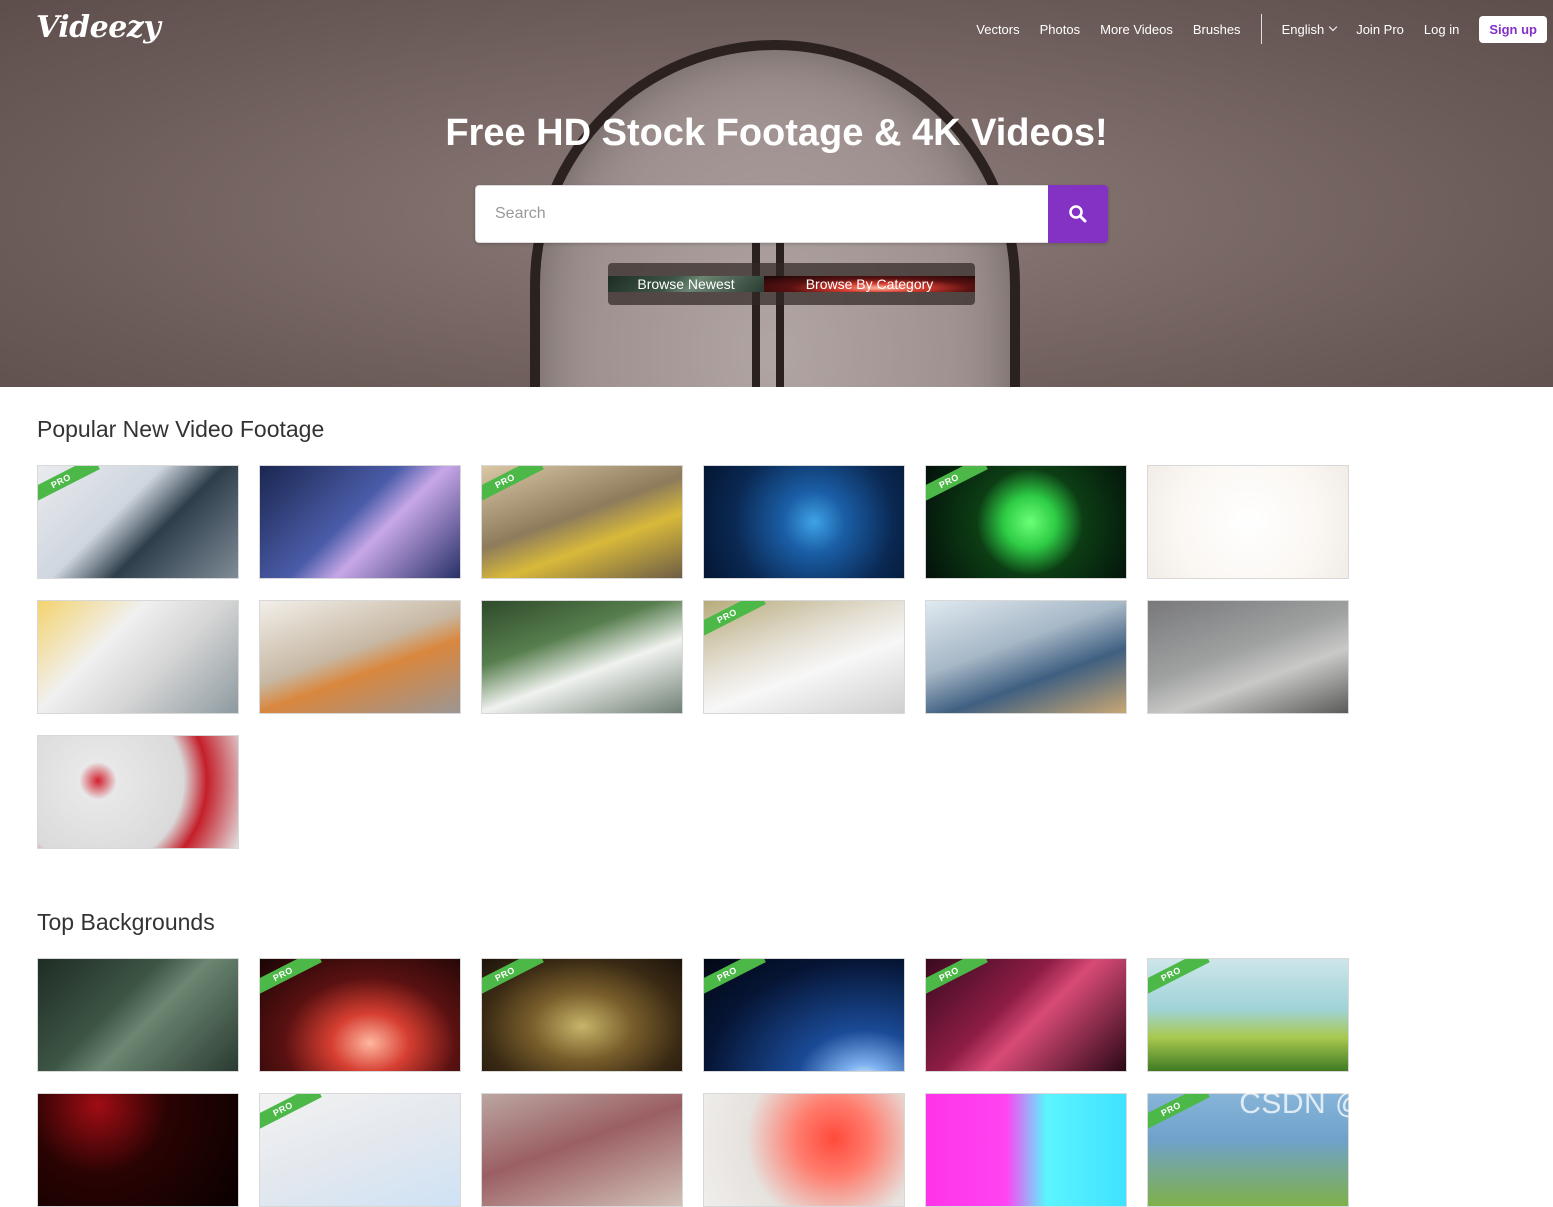 Image resolution: width=1553 pixels, height=1207 pixels. I want to click on nav-brushes: Brushes, so click(1217, 29).